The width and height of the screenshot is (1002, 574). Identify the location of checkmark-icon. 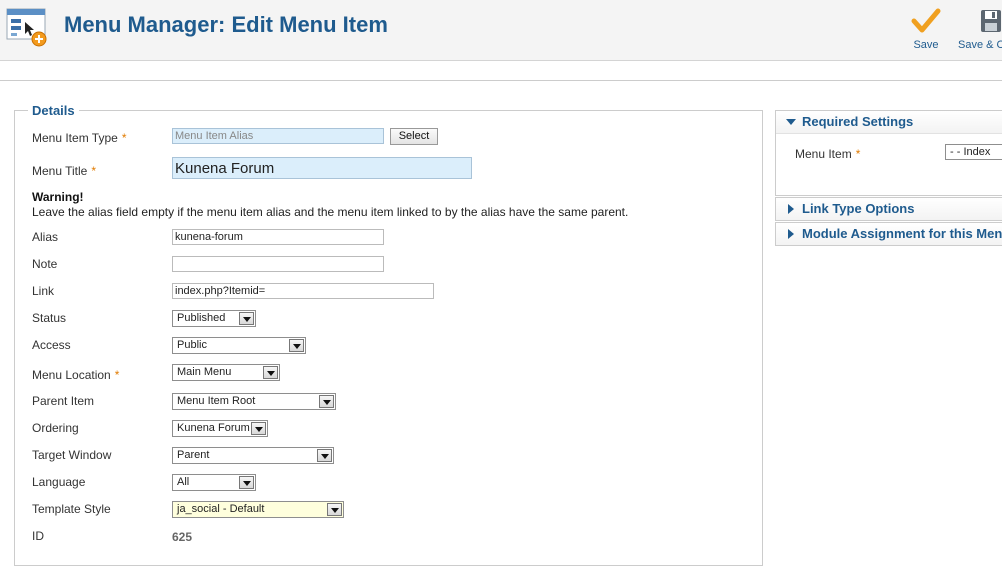
(926, 20).